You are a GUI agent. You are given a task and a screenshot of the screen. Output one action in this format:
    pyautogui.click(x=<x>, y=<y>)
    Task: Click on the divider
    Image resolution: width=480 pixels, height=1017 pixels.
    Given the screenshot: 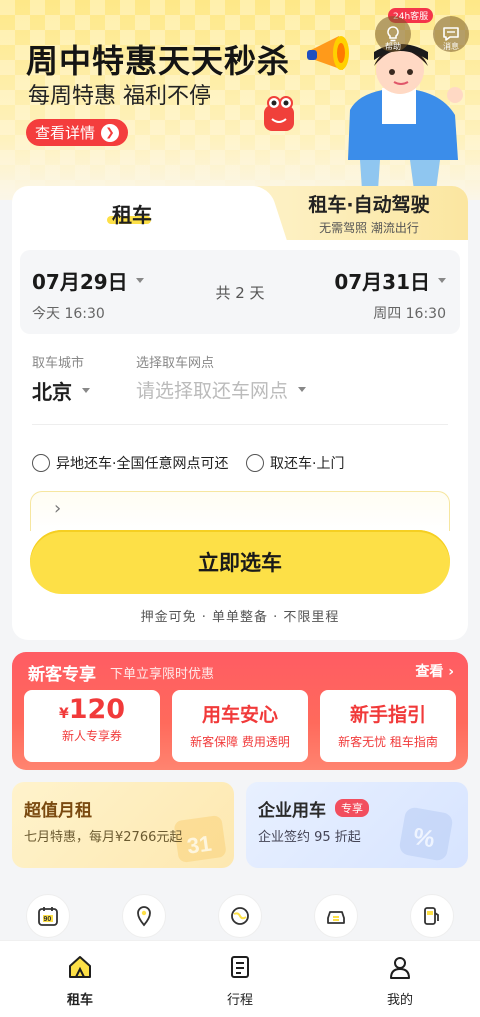 What is the action you would take?
    pyautogui.click(x=240, y=424)
    